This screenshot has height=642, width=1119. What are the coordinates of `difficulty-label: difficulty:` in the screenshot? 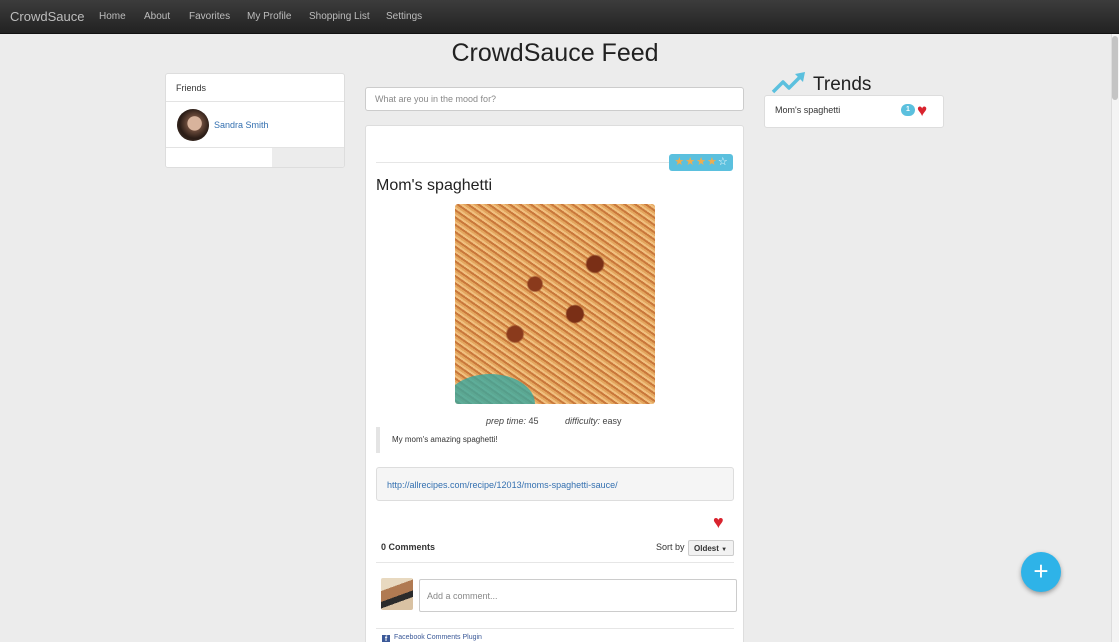 It's located at (583, 421).